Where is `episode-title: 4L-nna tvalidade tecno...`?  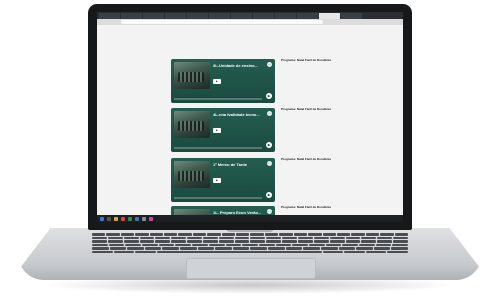 episode-title: 4L-nna tvalidade tecno... is located at coordinates (236, 114).